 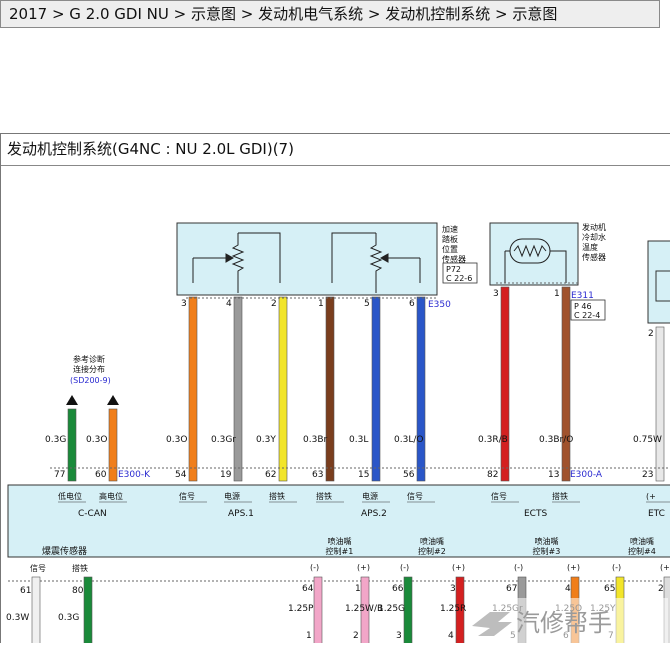 What do you see at coordinates (317, 475) in the screenshot?
I see `wire-pin-bottom-5: 63` at bounding box center [317, 475].